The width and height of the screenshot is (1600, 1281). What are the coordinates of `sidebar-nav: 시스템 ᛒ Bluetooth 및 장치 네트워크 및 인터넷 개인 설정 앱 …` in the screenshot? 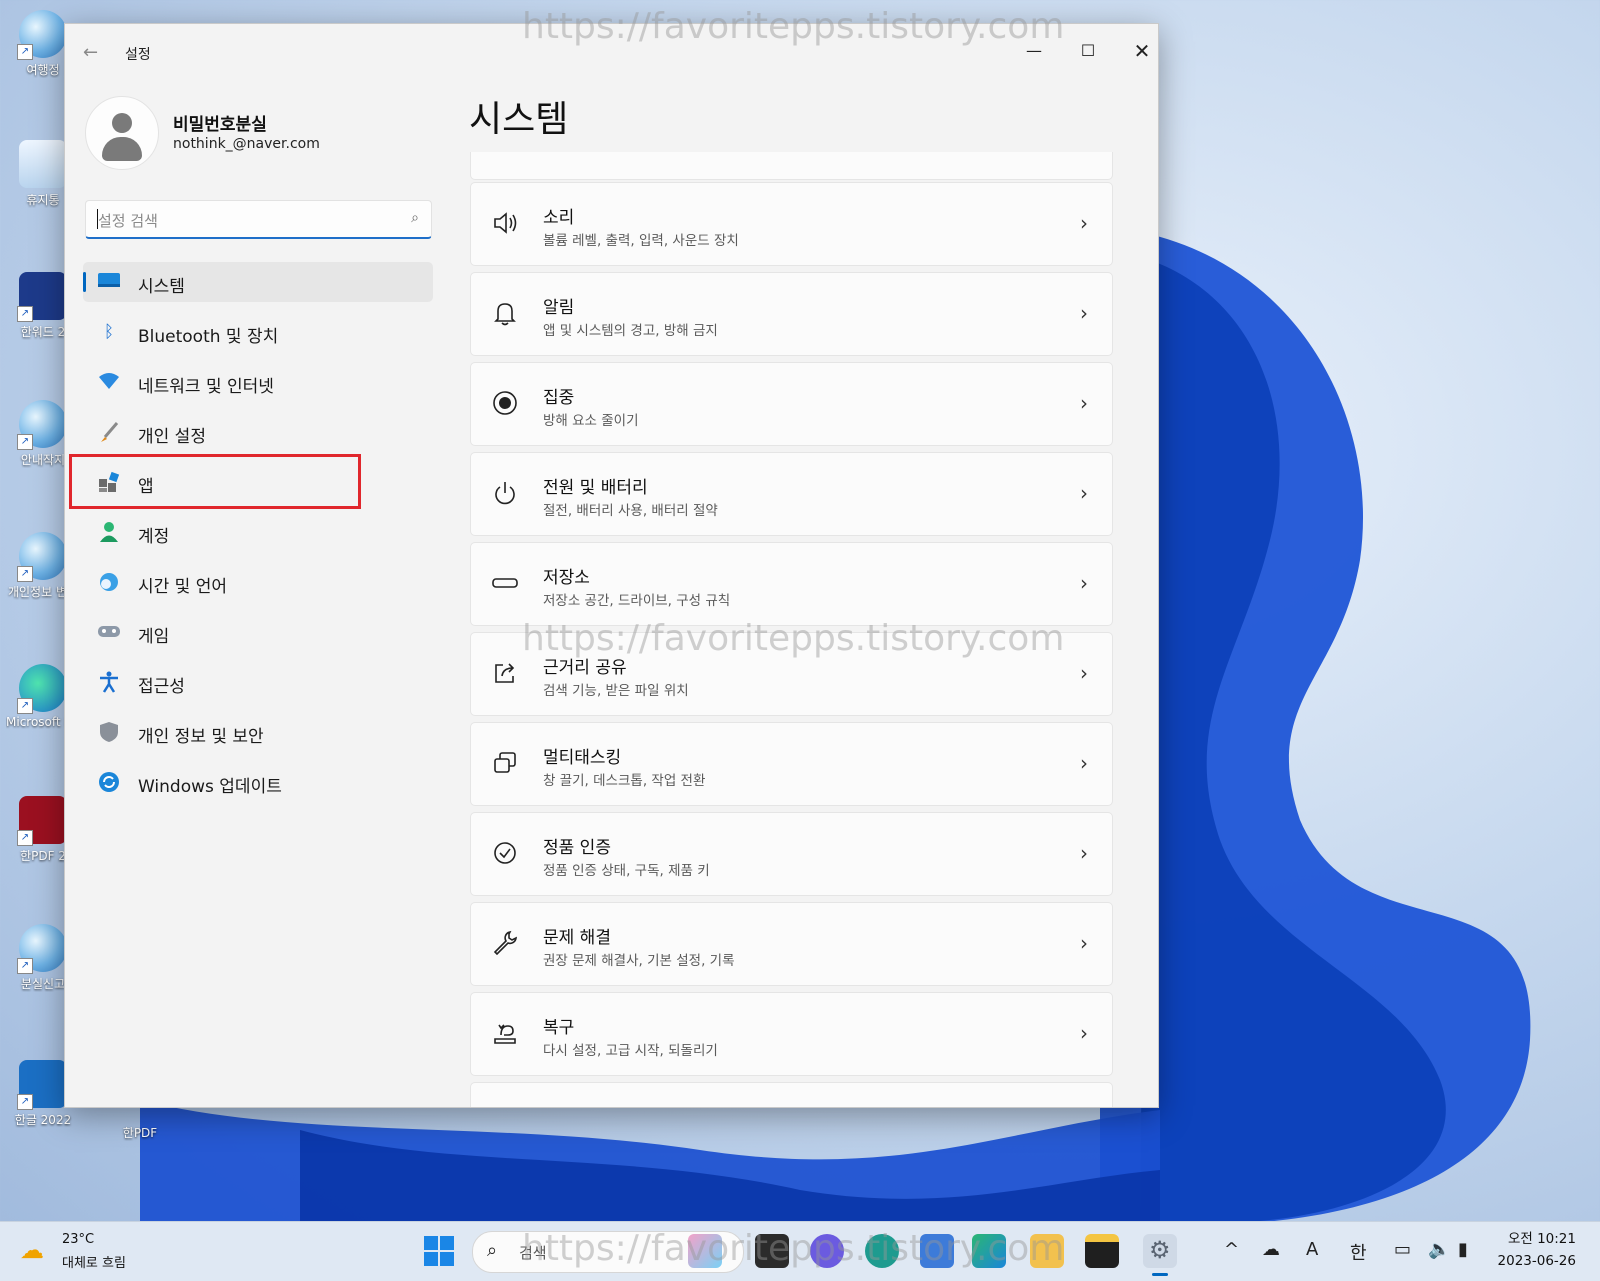 It's located at (251, 537).